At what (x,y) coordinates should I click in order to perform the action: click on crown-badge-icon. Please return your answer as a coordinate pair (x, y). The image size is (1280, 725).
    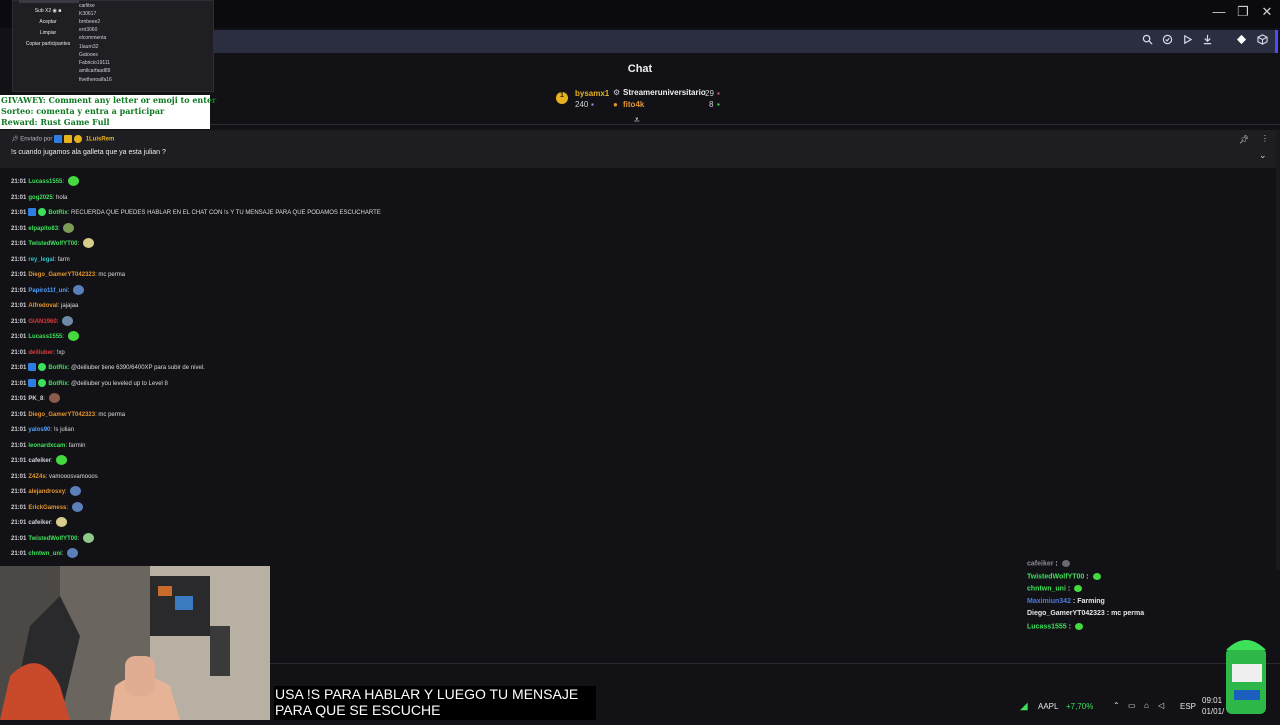
    Looking at the image, I should click on (68, 139).